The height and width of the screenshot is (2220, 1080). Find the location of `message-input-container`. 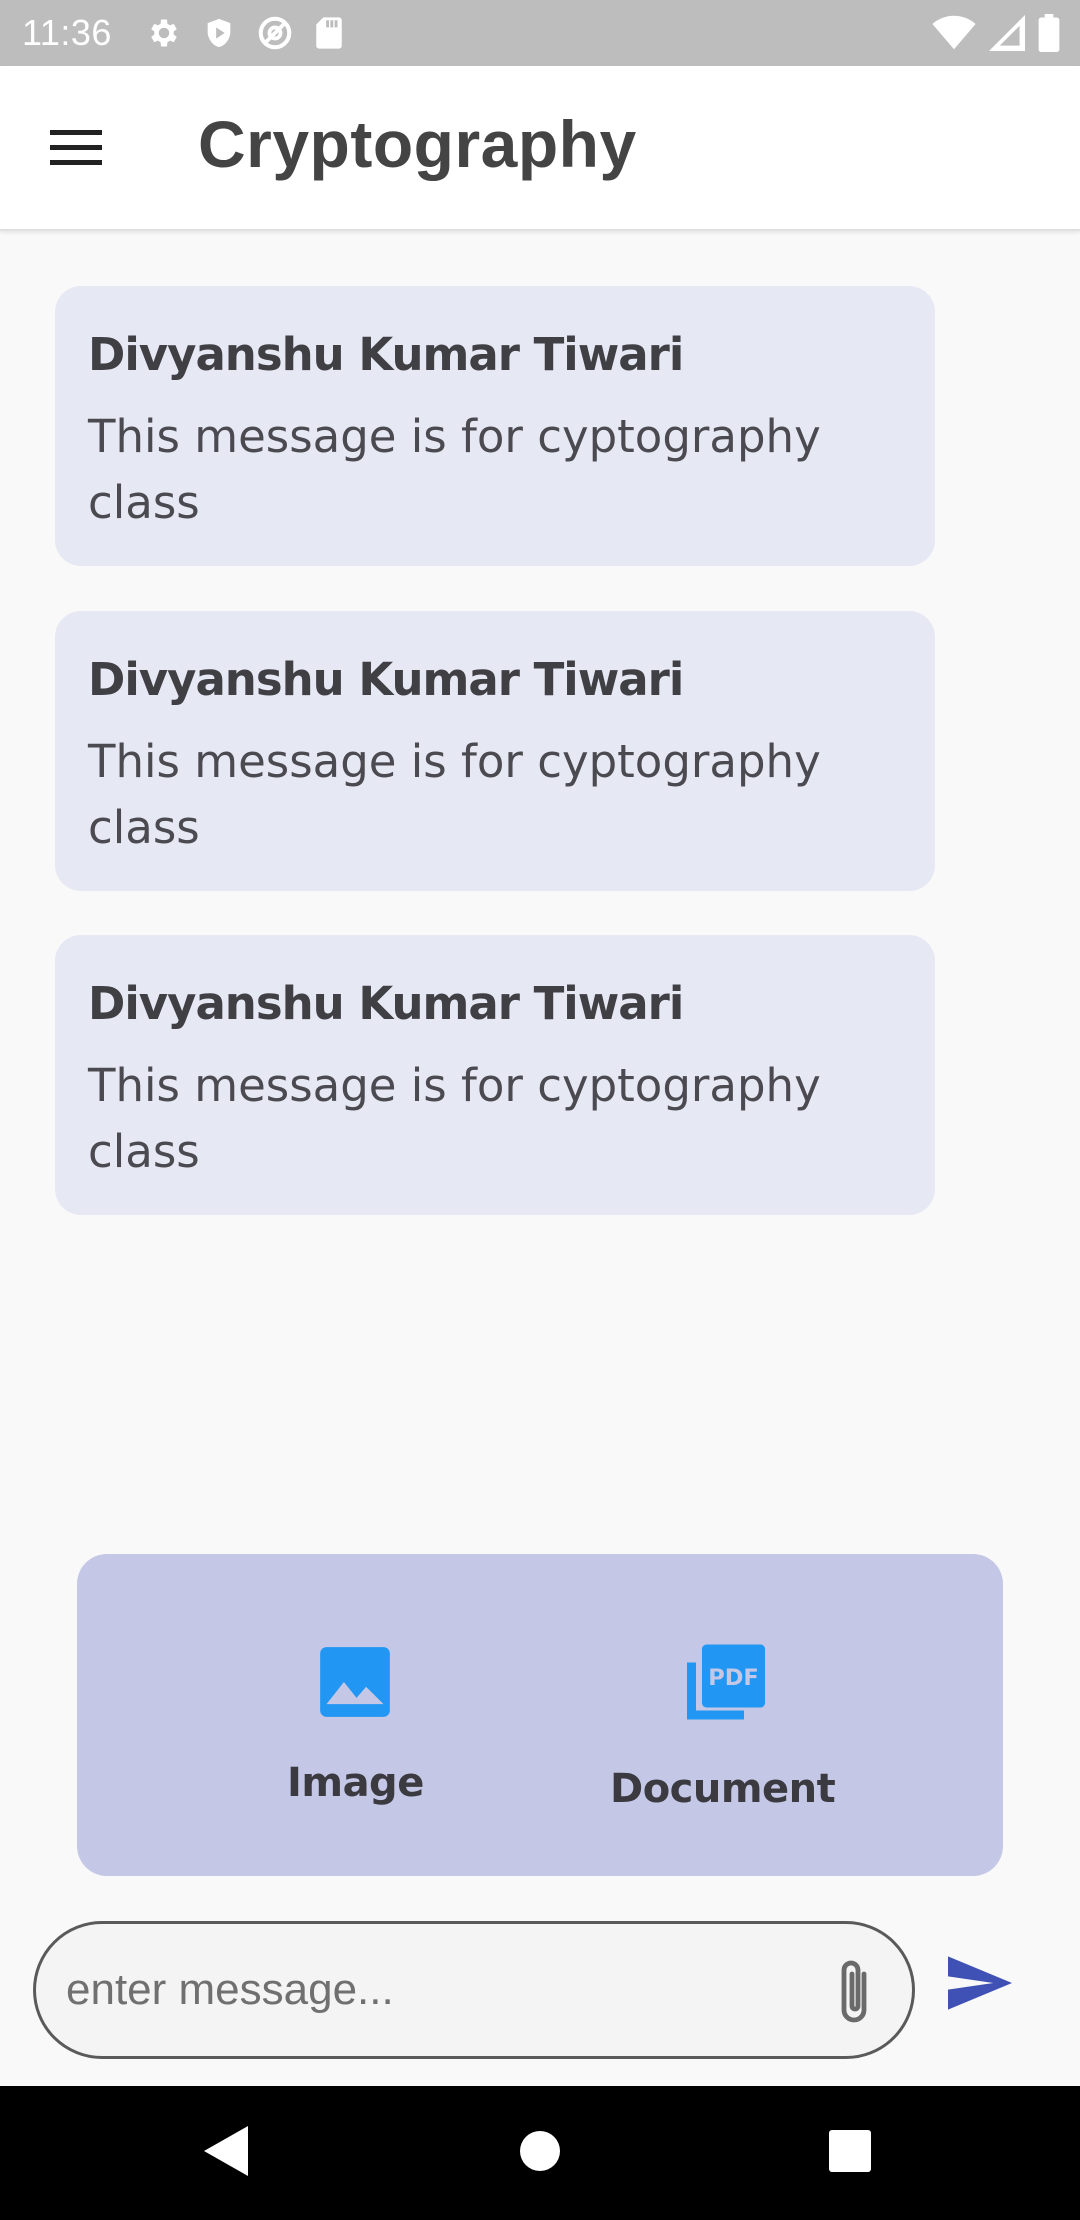

message-input-container is located at coordinates (474, 1990).